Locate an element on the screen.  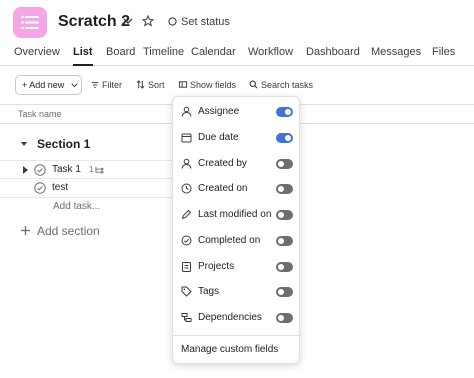
tab-dashboard: Dashboard is located at coordinates (333, 52).